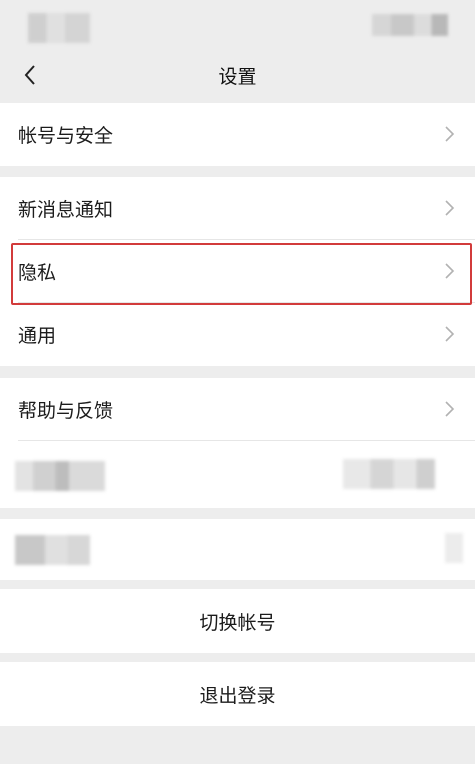 This screenshot has width=475, height=764. Describe the element at coordinates (237, 474) in the screenshot. I see `settings-item-obscured` at that location.